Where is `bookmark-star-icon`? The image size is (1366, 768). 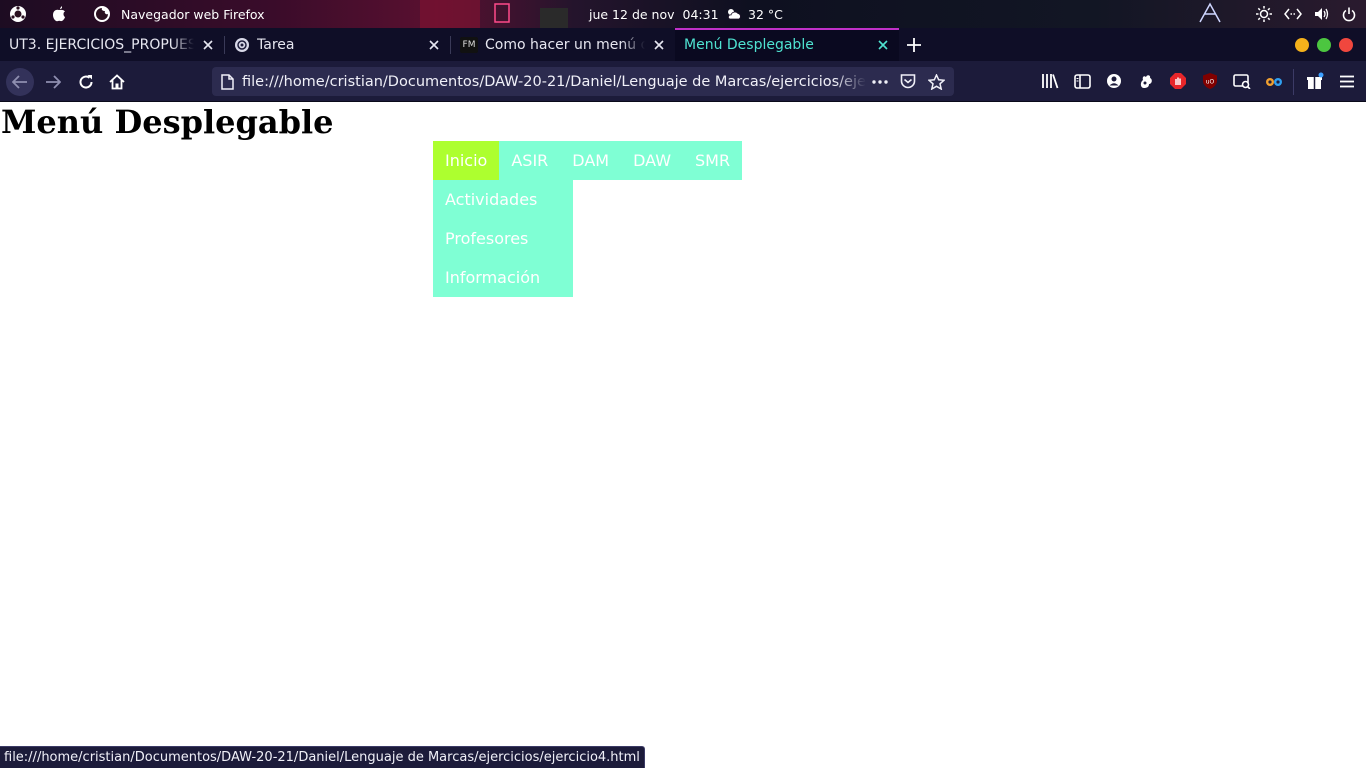 bookmark-star-icon is located at coordinates (936, 82).